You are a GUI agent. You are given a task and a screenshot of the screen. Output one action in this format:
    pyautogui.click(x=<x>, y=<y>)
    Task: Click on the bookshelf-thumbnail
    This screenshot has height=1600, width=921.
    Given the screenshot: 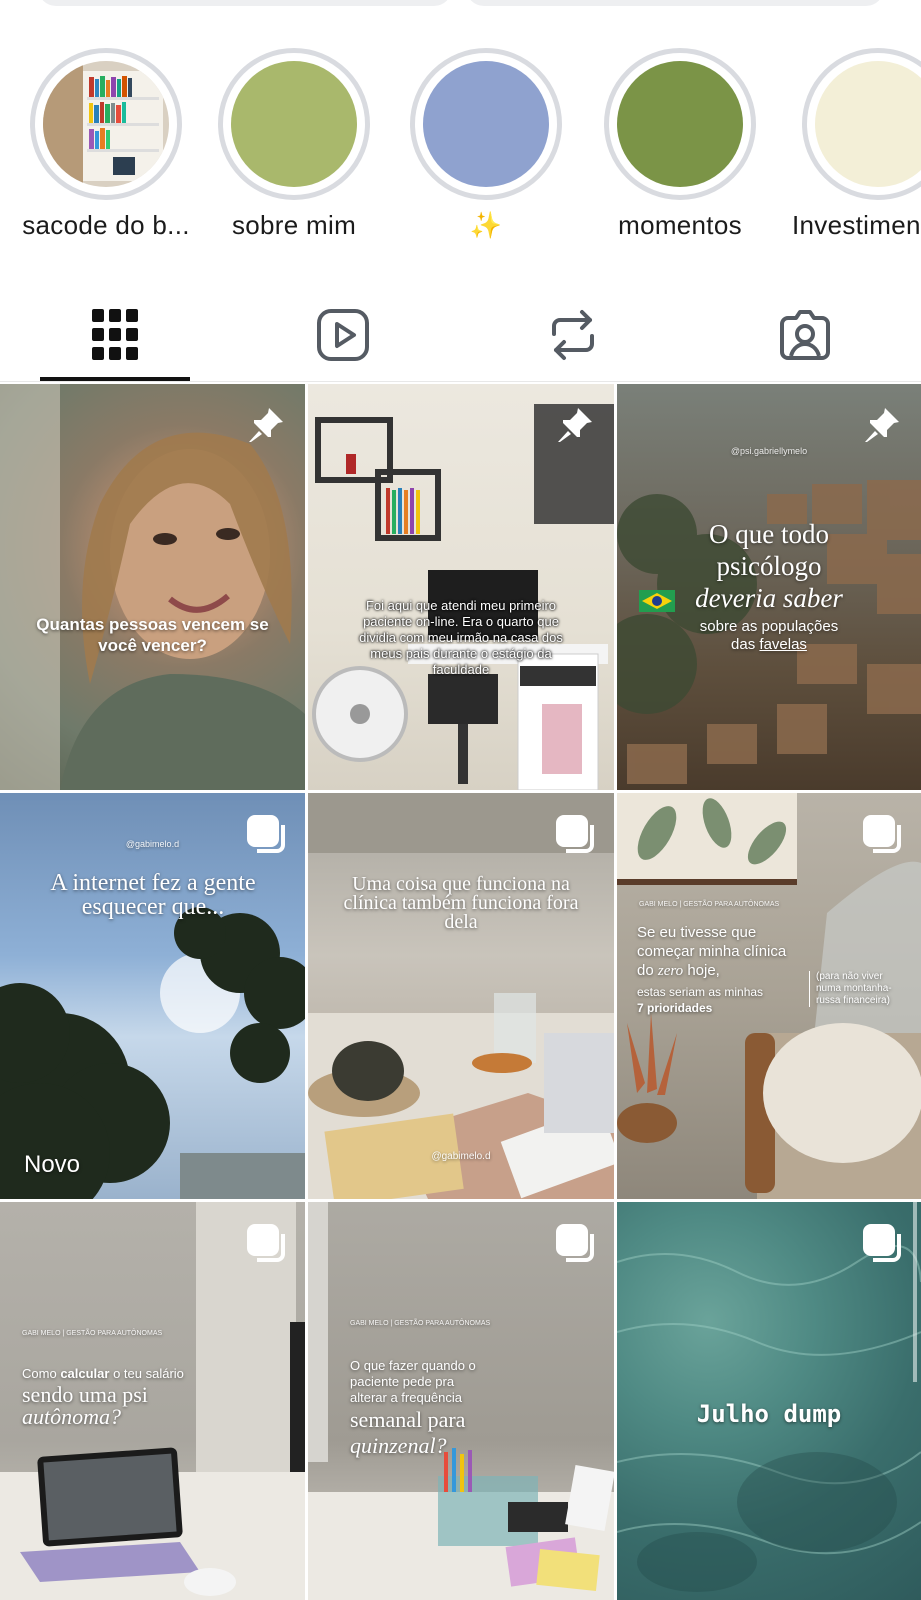 What is the action you would take?
    pyautogui.click(x=106, y=124)
    